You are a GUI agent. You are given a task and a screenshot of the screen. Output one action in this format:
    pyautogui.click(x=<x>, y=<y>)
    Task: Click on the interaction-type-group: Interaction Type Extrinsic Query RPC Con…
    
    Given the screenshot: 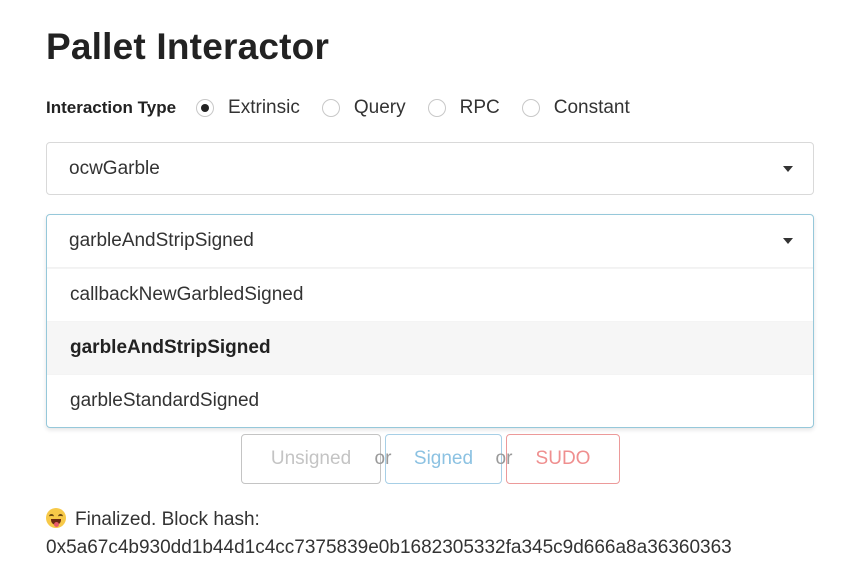 What is the action you would take?
    pyautogui.click(x=349, y=108)
    